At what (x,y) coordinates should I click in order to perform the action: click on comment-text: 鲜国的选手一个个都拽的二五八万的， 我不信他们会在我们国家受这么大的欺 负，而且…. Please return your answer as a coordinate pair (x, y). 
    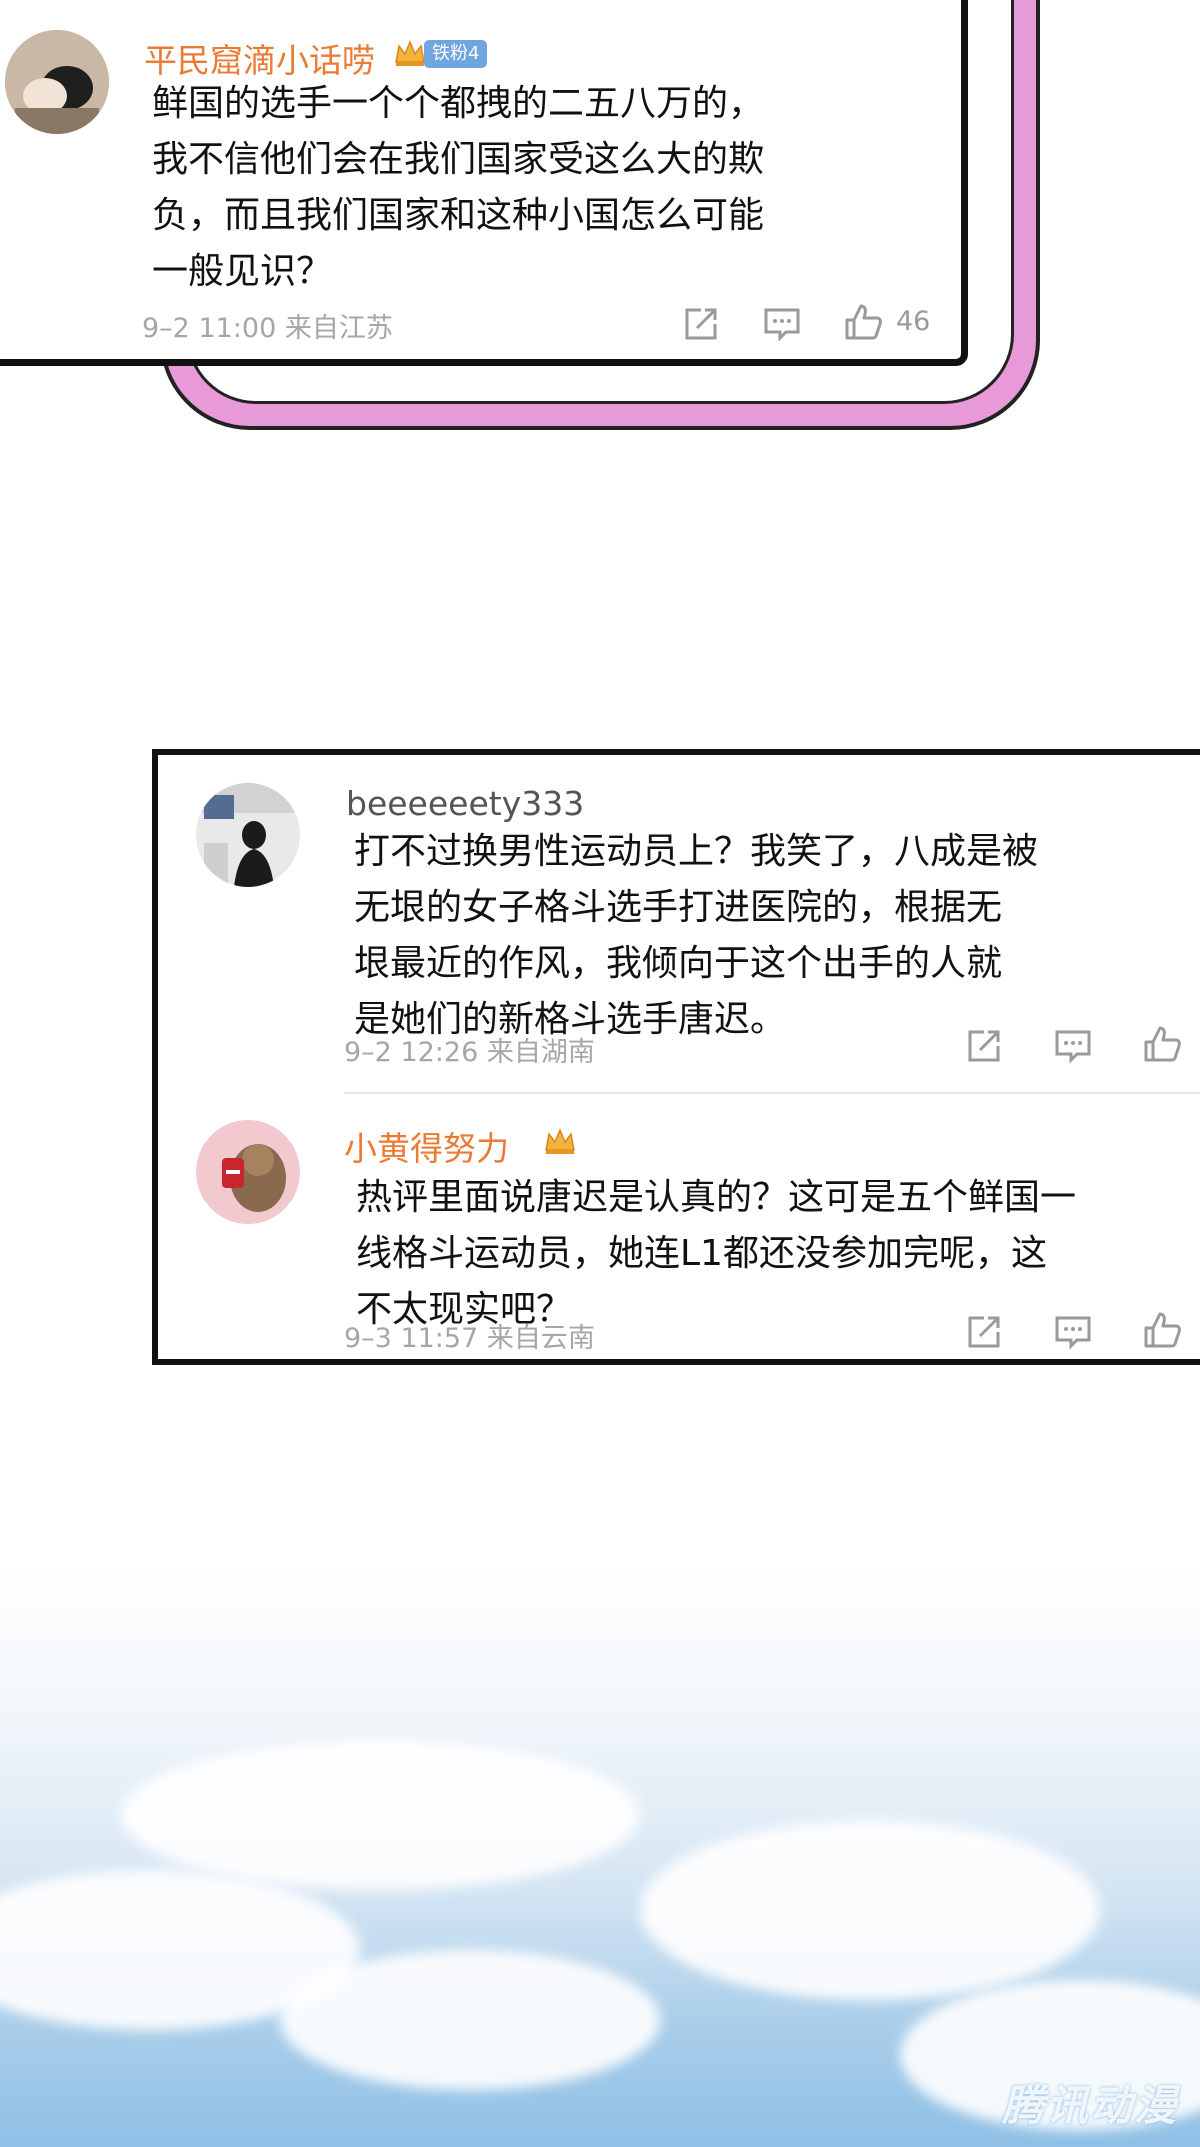
    Looking at the image, I should click on (458, 188).